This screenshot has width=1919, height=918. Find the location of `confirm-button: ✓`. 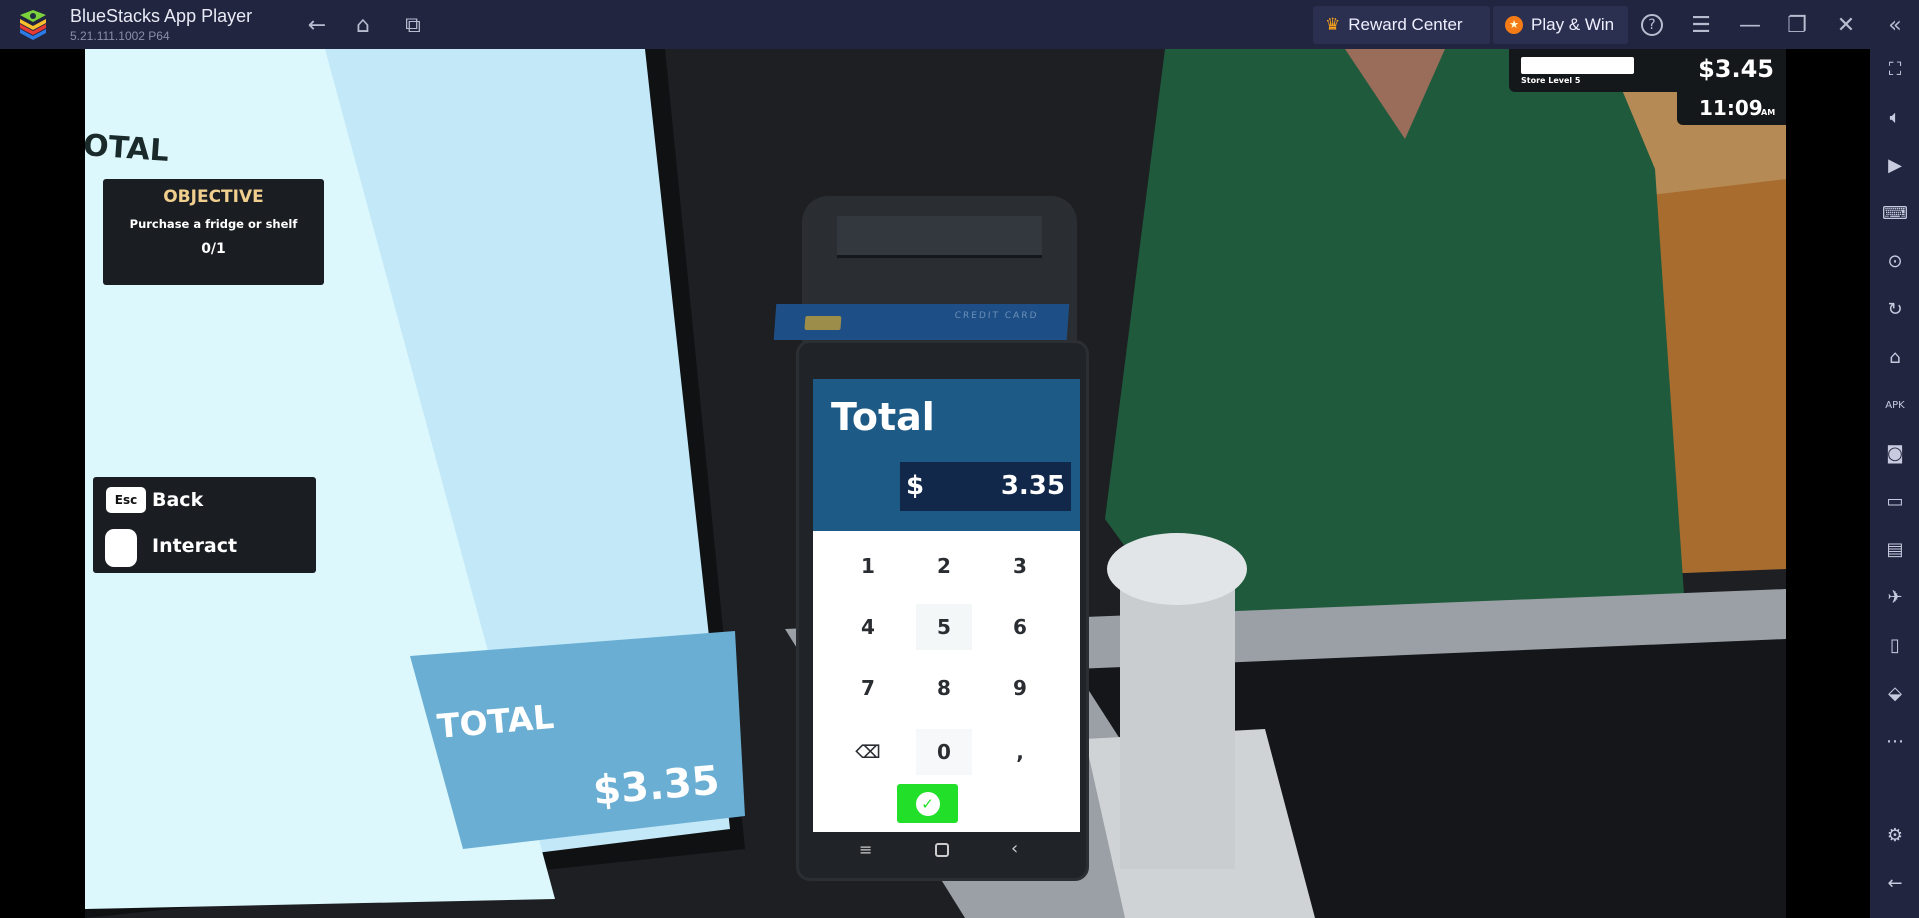

confirm-button: ✓ is located at coordinates (927, 803).